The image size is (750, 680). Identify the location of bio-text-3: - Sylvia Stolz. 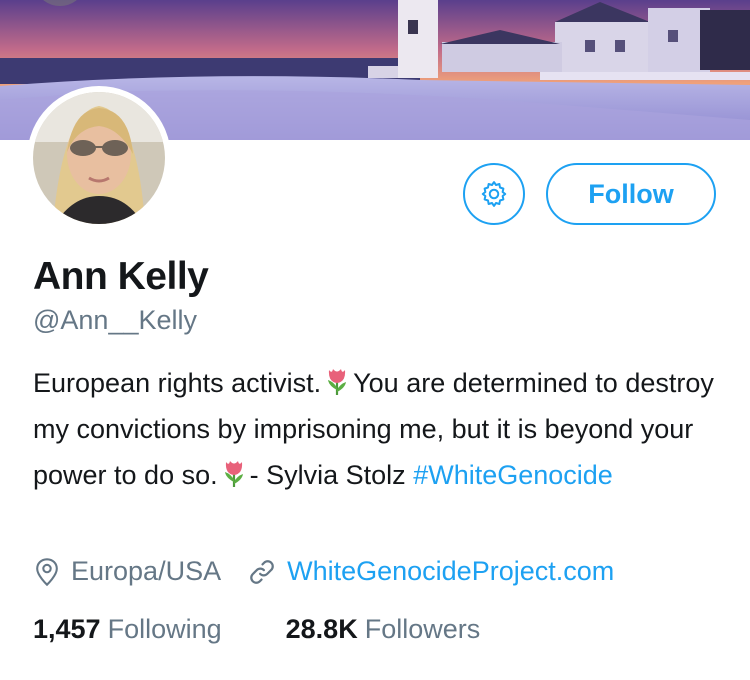
(327, 475).